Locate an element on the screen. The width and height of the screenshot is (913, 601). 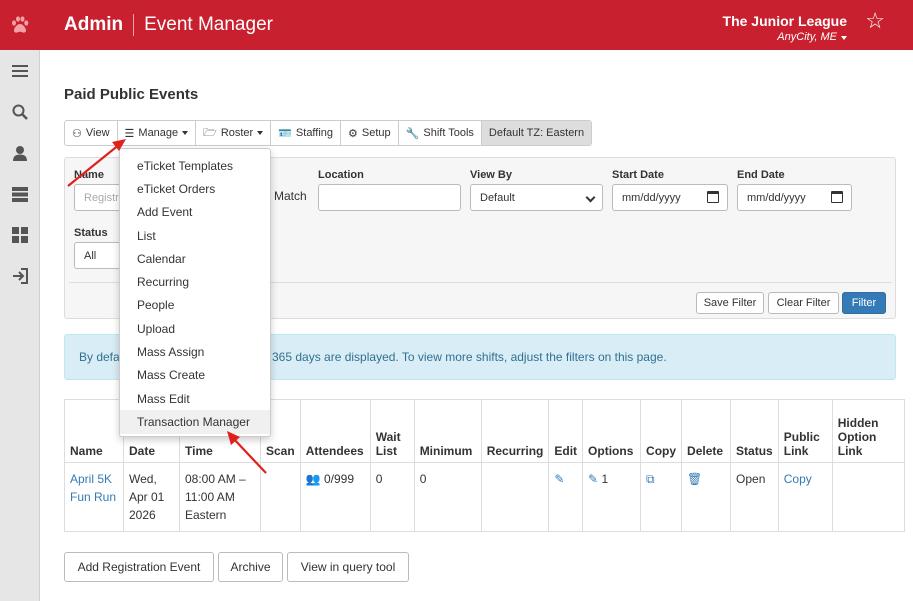
name-label: Name is located at coordinates (89, 175).